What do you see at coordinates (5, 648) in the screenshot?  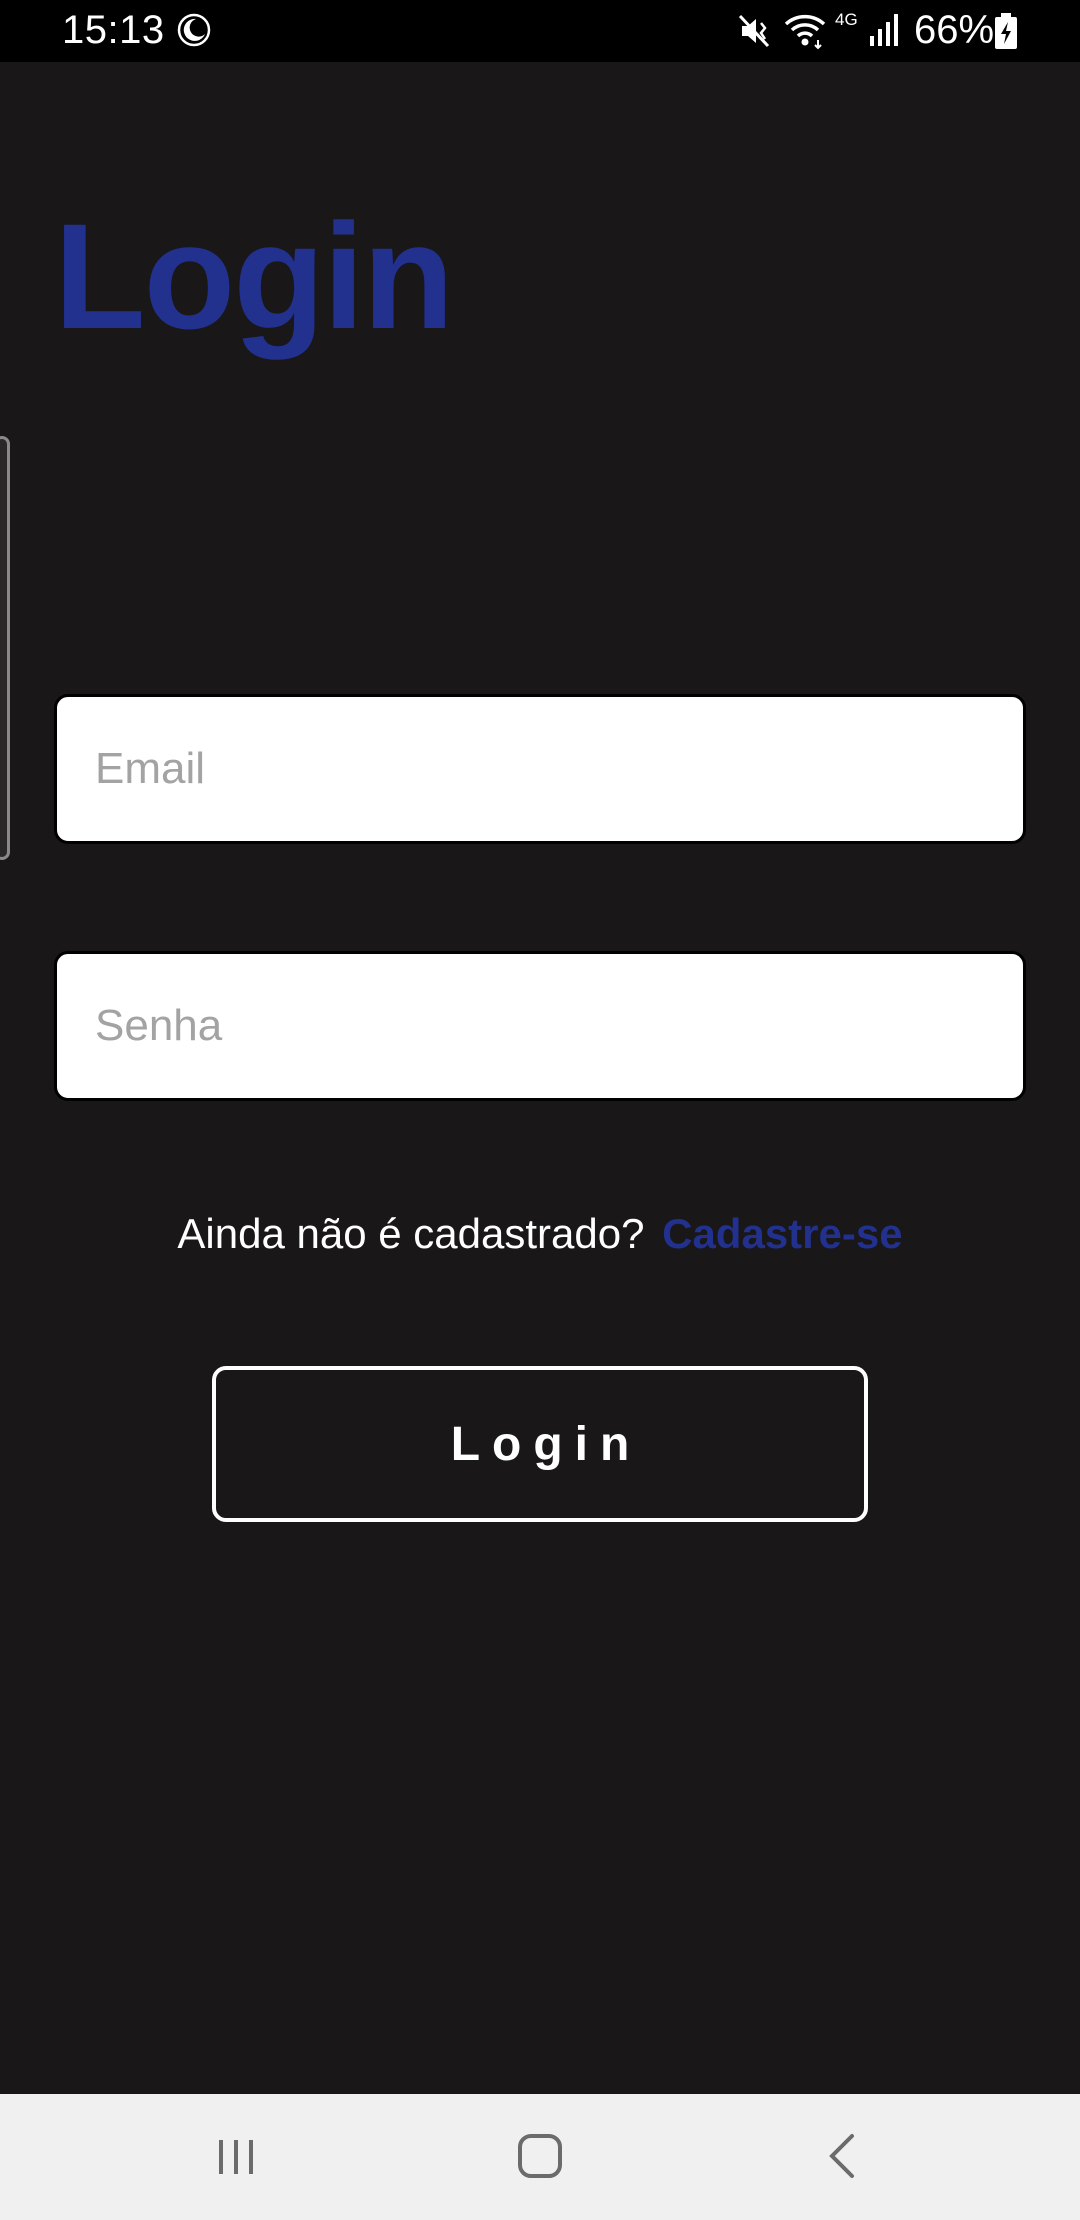 I see `edge-panel-handle` at bounding box center [5, 648].